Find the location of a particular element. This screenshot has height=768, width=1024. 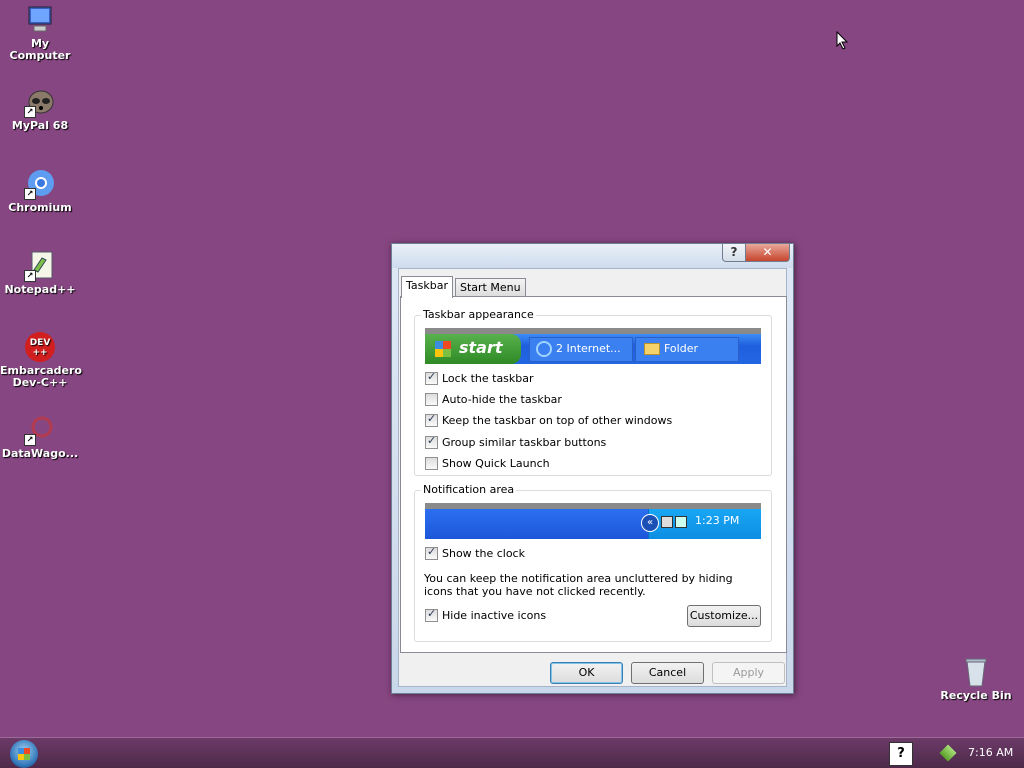

taskbar-preview: start 2 Internet... Folder is located at coordinates (593, 346).